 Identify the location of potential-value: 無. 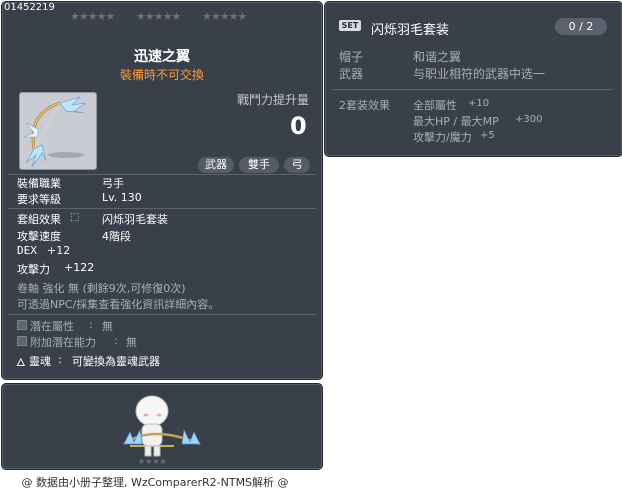
(107, 326).